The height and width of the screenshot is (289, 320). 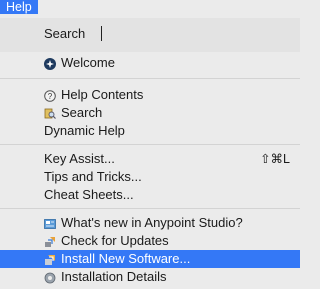 What do you see at coordinates (150, 95) in the screenshot?
I see `menu-item-help-contents: ? Help Contents` at bounding box center [150, 95].